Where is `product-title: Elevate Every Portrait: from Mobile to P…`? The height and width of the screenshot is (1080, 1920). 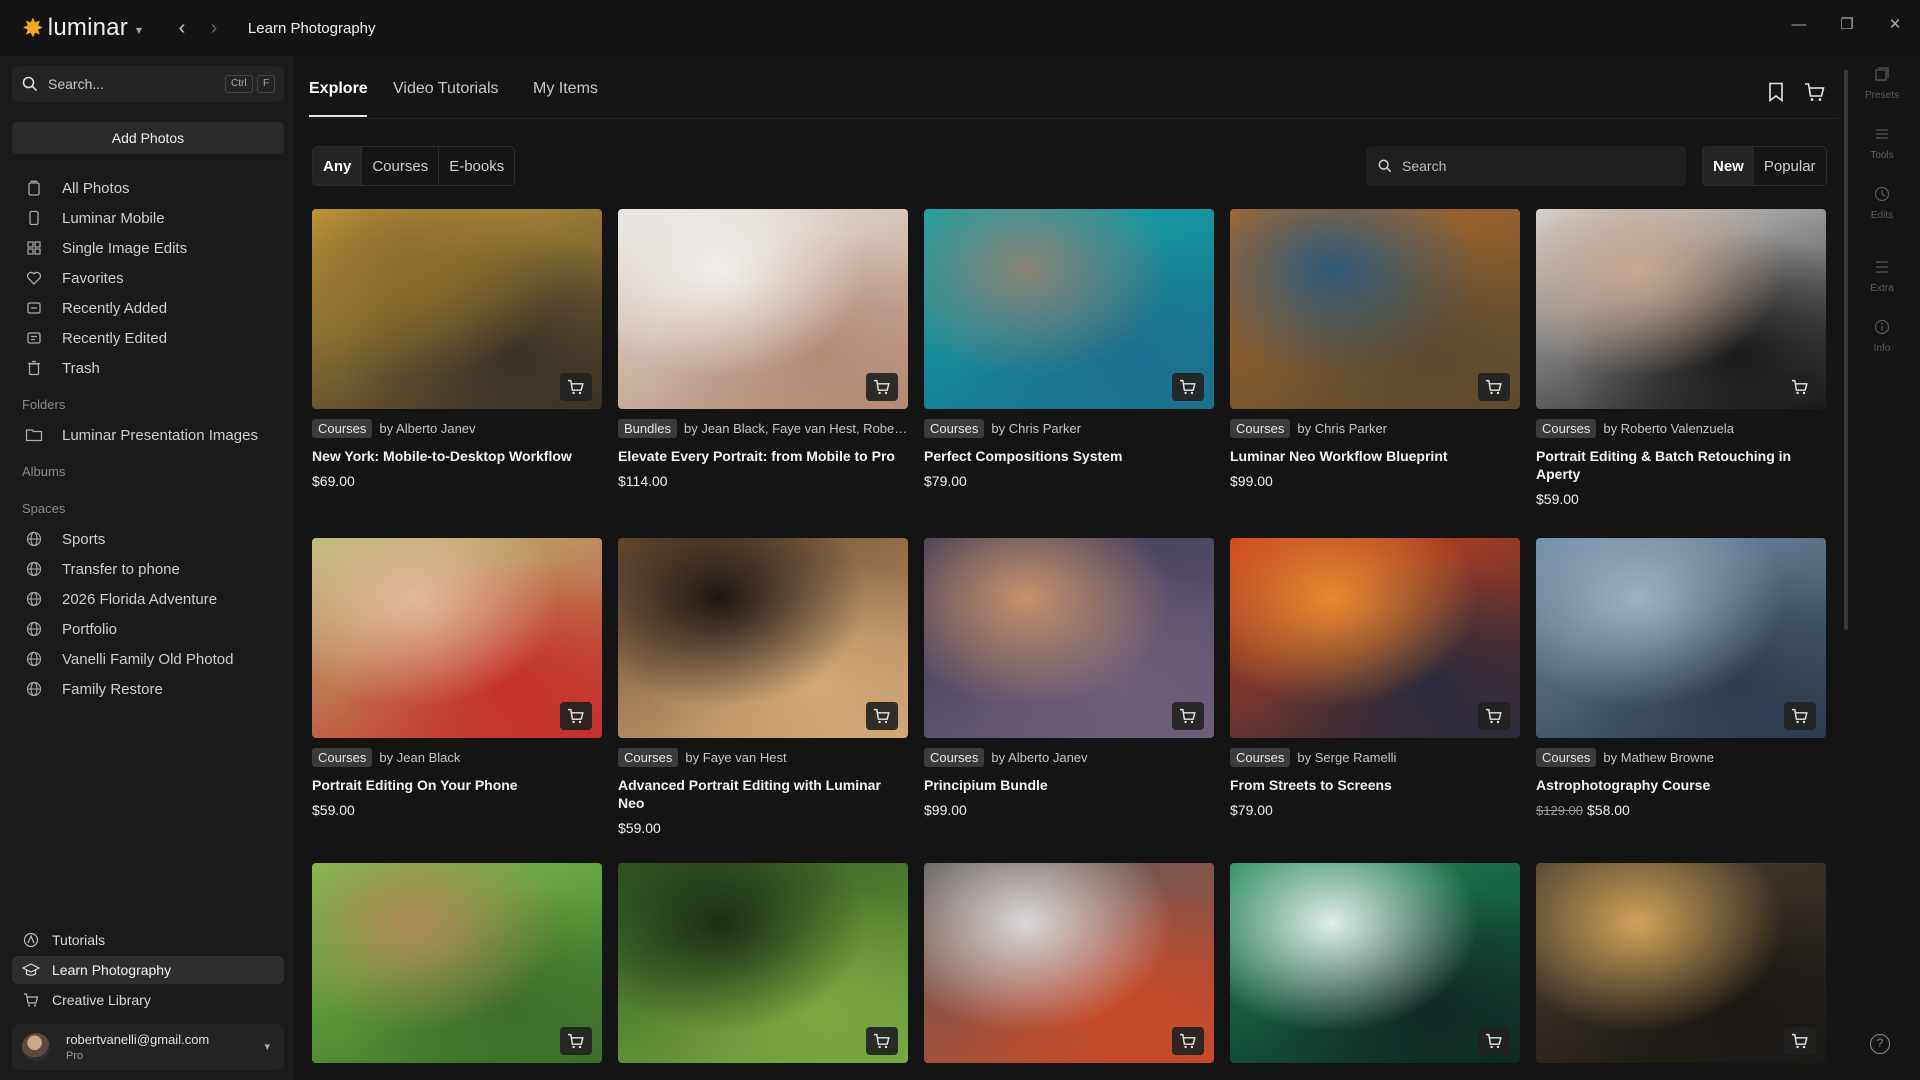 product-title: Elevate Every Portrait: from Mobile to P… is located at coordinates (763, 456).